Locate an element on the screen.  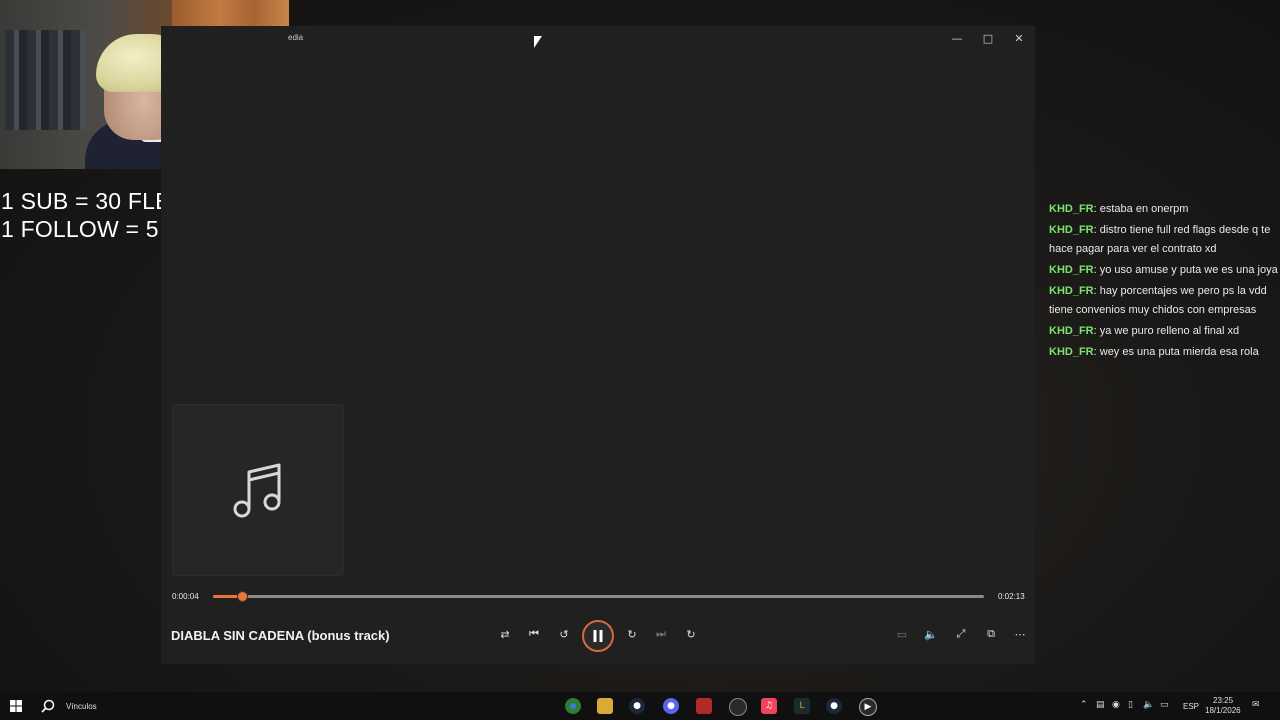
chat-message: KHD_FR: estaba en onerpm is located at coordinates (1119, 209).